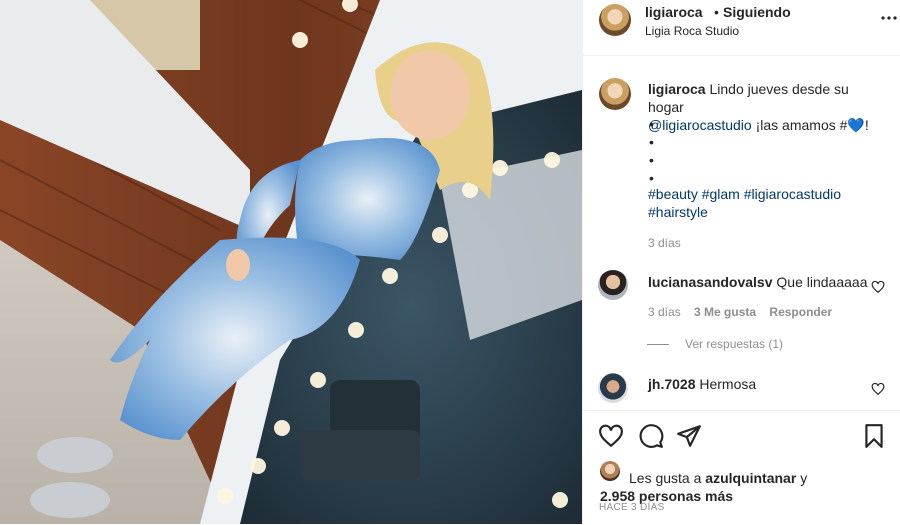  Describe the element at coordinates (728, 384) in the screenshot. I see `comment-text: Hermosa` at that location.